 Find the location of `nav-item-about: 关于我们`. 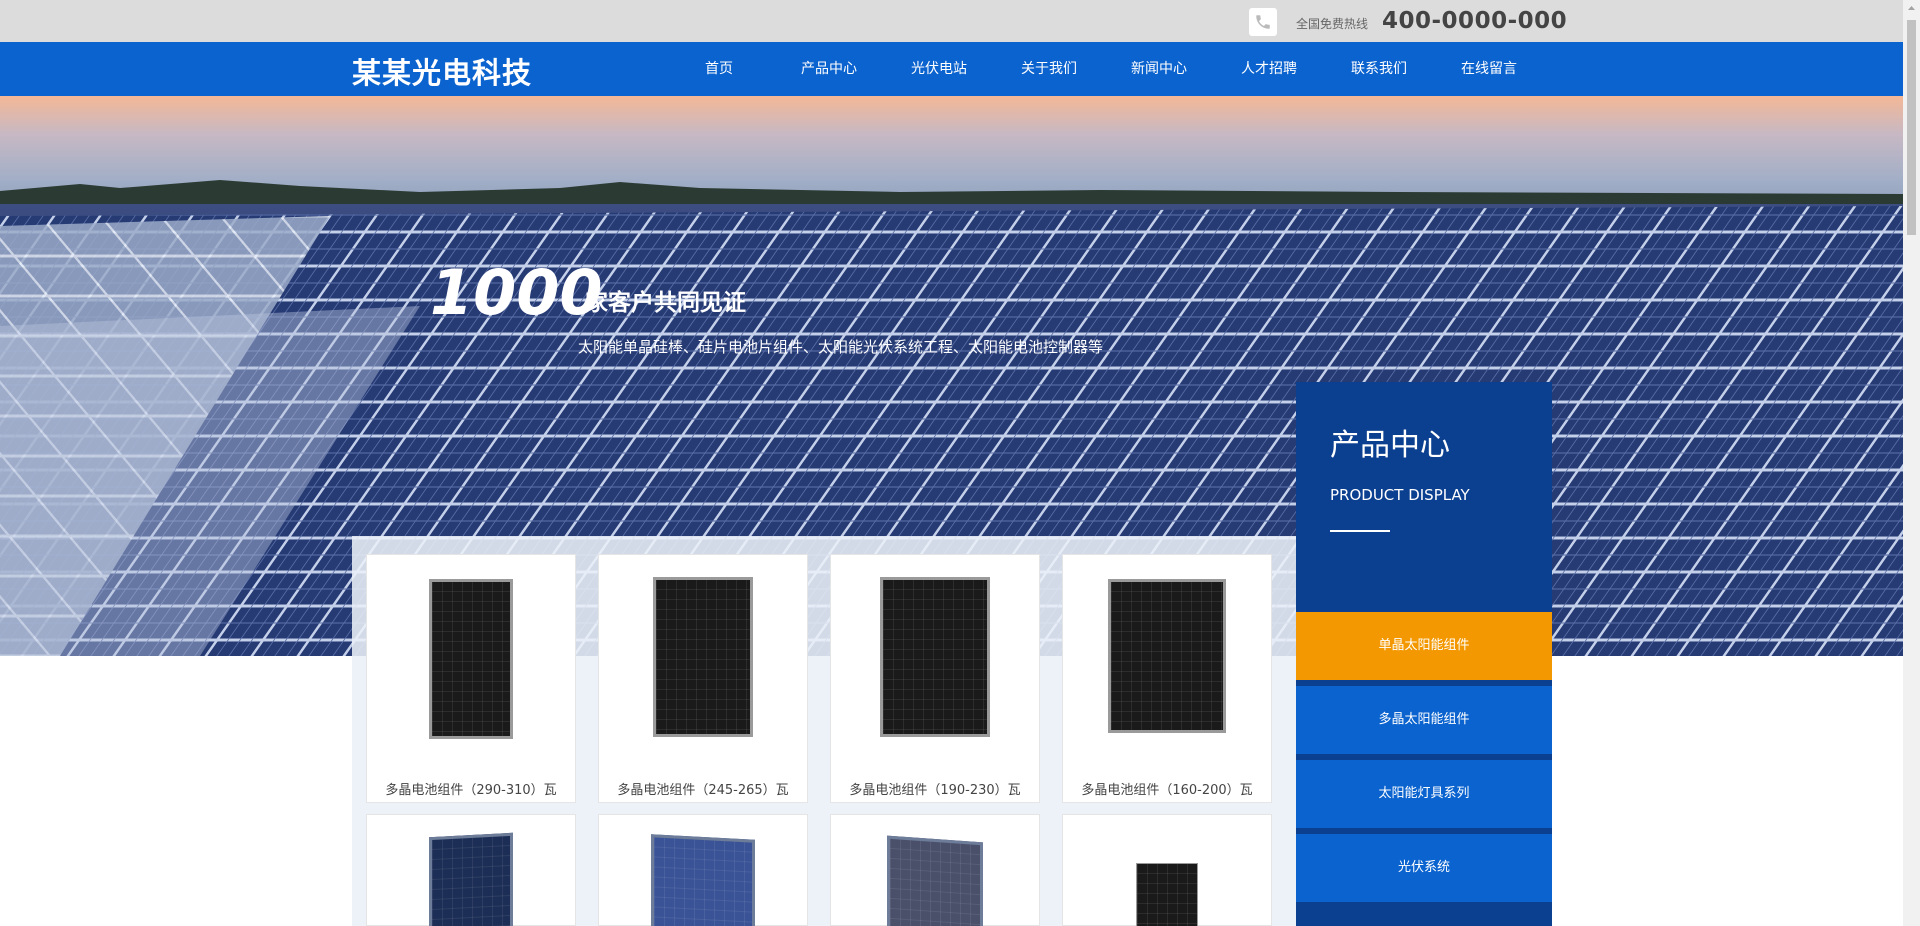

nav-item-about: 关于我们 is located at coordinates (1049, 69).